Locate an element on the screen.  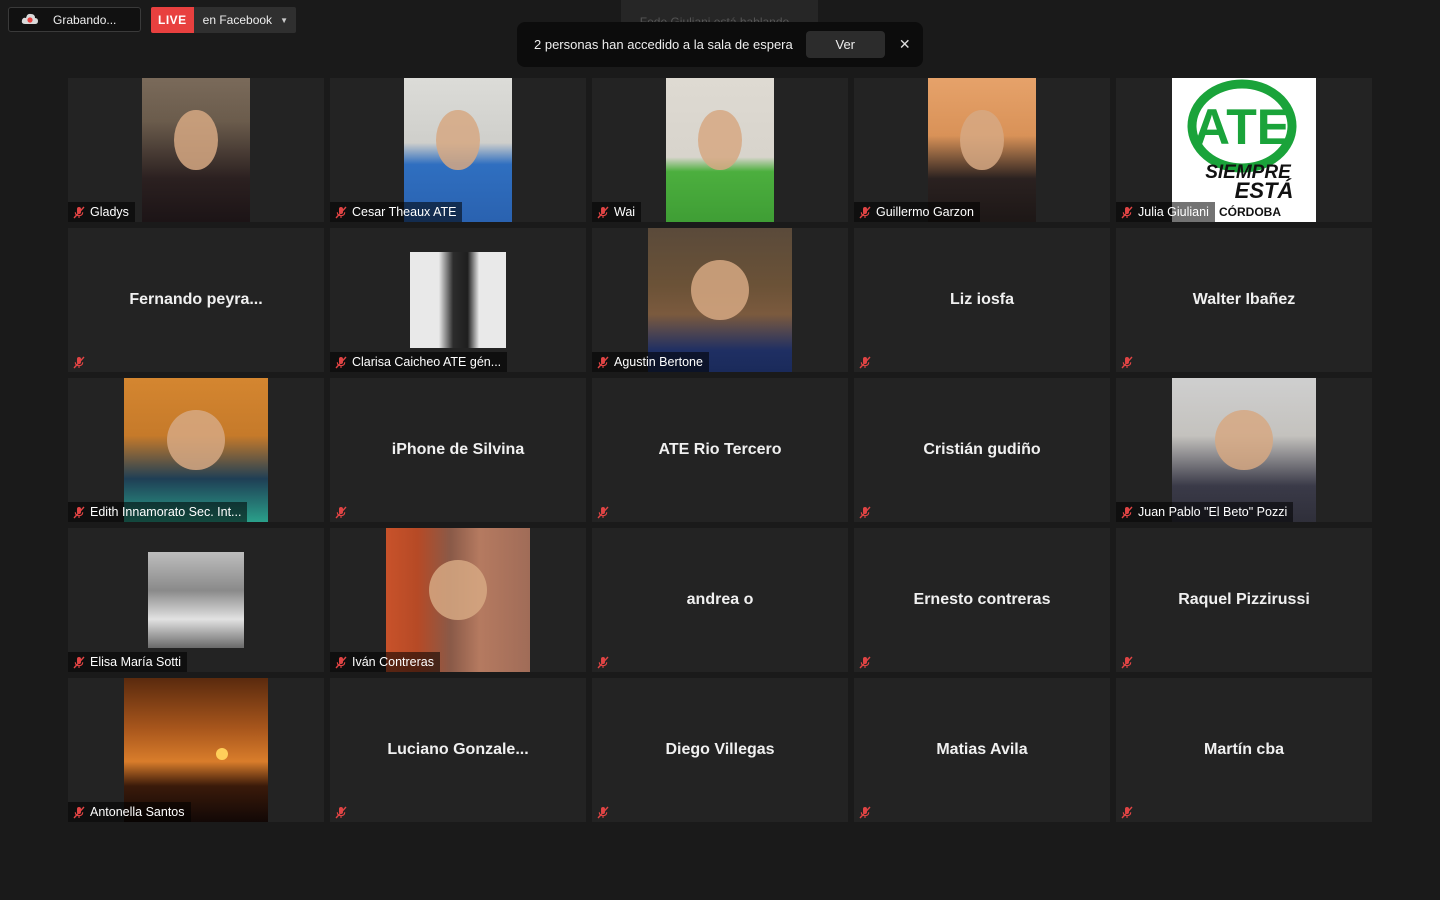
participant-tile: ATE SIEMPRE ESTÁ CÓRDOBA Julia Giuliani is located at coordinates (1244, 150).